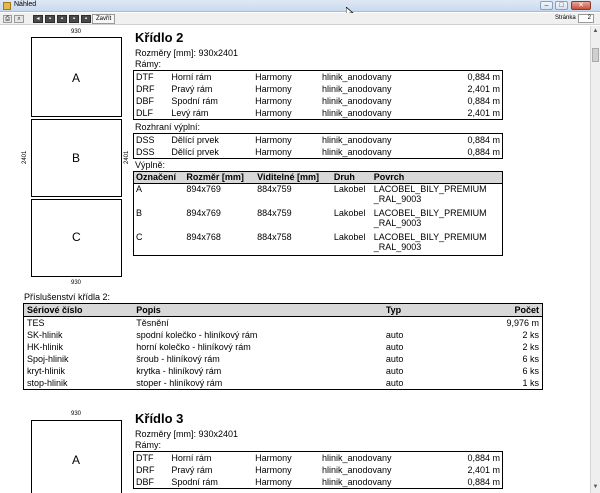 This screenshot has width=600, height=493. Describe the element at coordinates (19, 19) in the screenshot. I see `zoom-icon: ⌕` at that location.